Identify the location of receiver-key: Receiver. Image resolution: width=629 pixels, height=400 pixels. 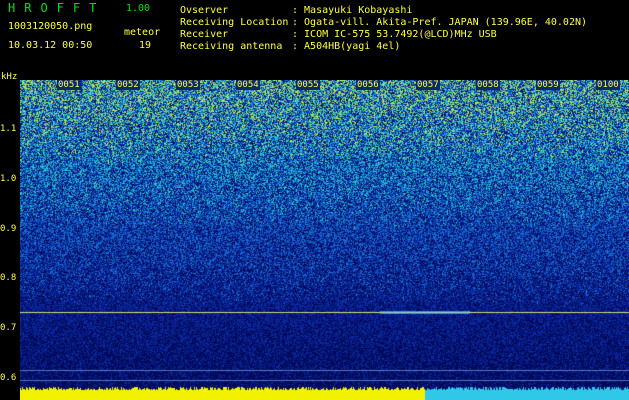
(204, 34).